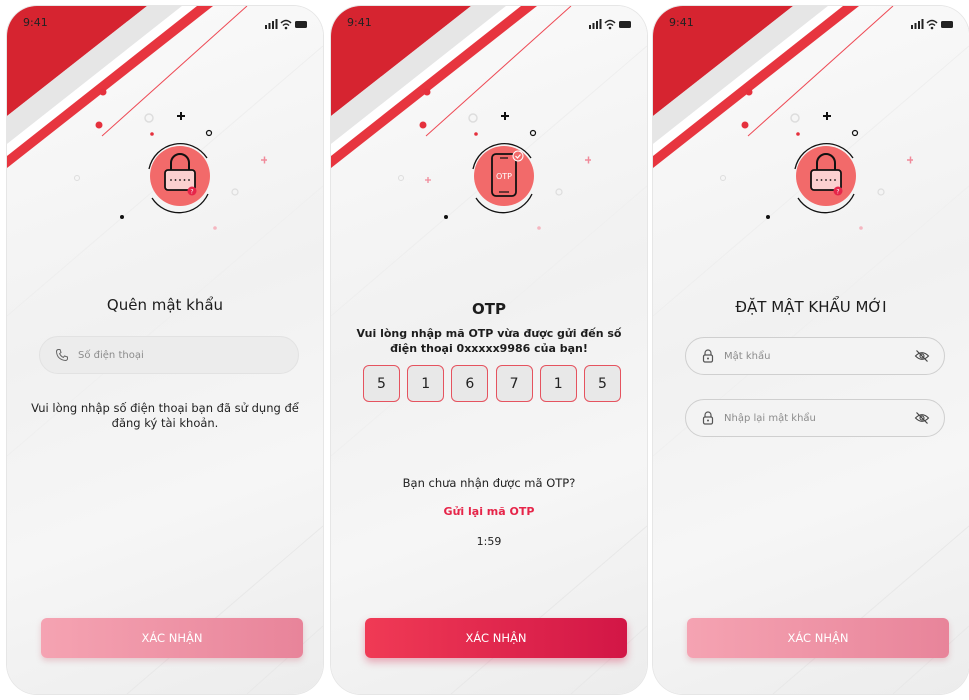 This screenshot has width=969, height=700. What do you see at coordinates (426, 383) in the screenshot?
I see `otp-digit-2: 1` at bounding box center [426, 383].